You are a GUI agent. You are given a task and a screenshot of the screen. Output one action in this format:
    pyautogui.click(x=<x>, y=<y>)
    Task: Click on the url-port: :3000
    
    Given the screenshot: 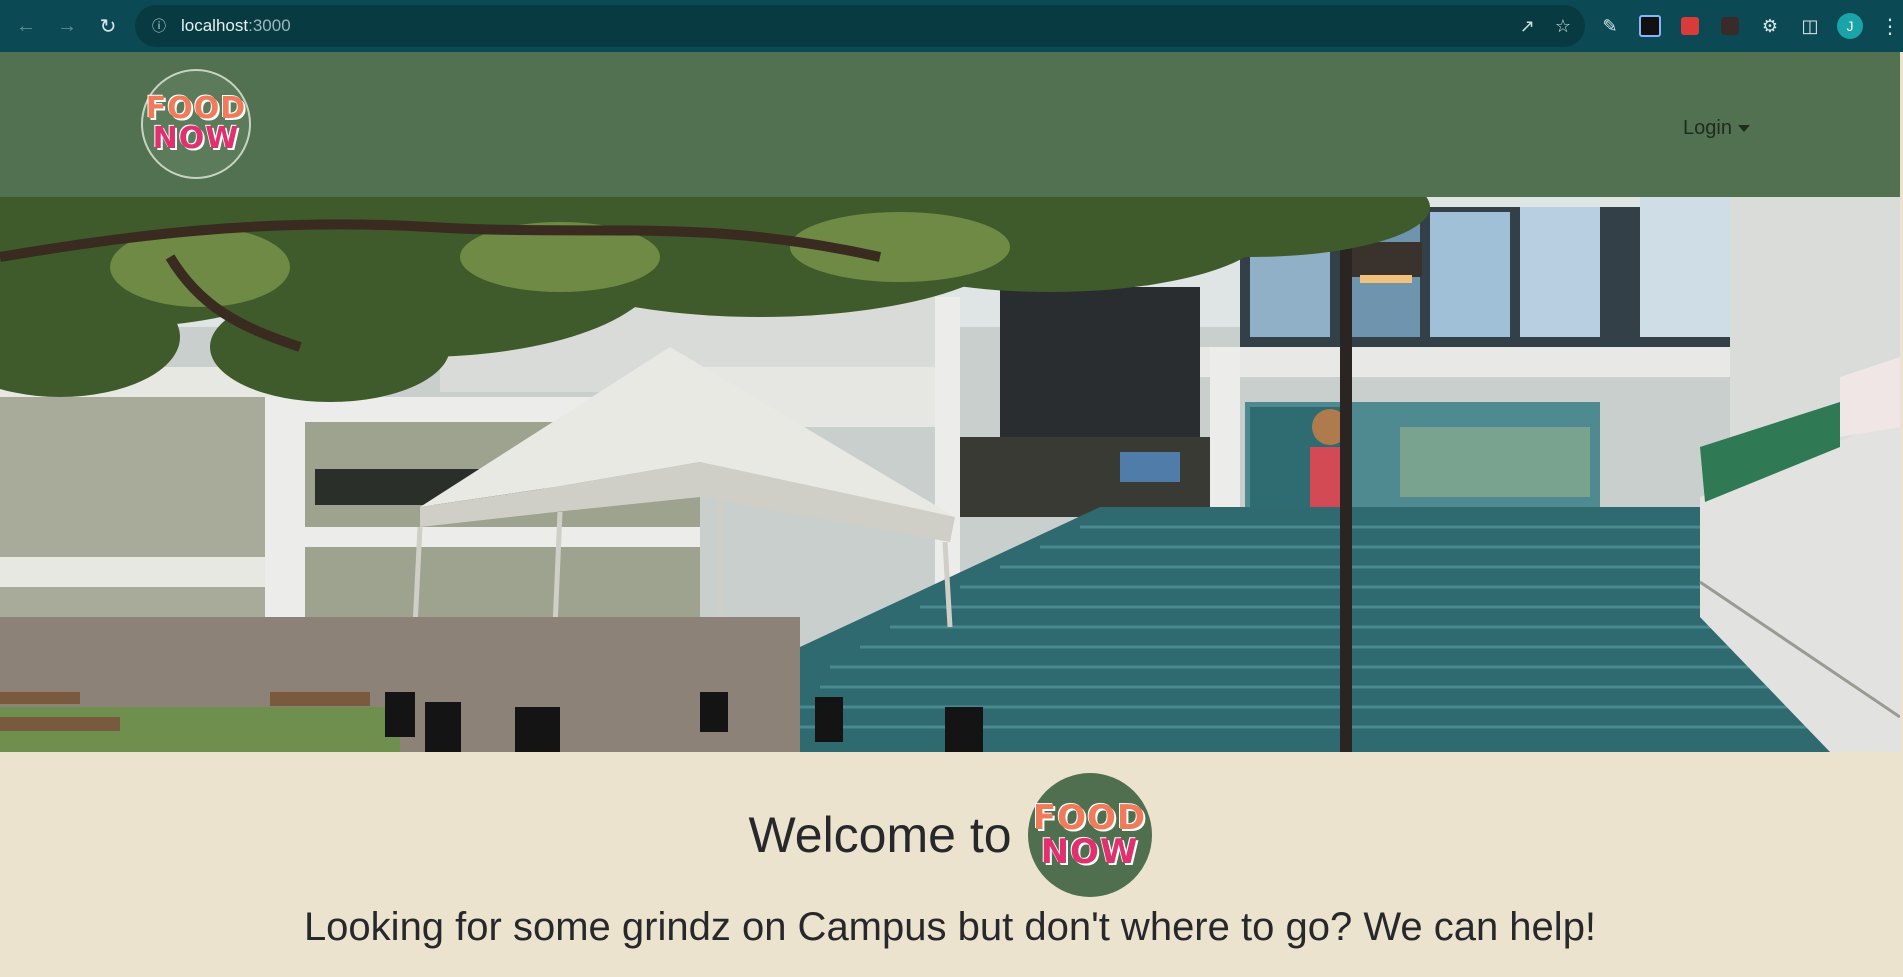 What is the action you would take?
    pyautogui.click(x=269, y=25)
    